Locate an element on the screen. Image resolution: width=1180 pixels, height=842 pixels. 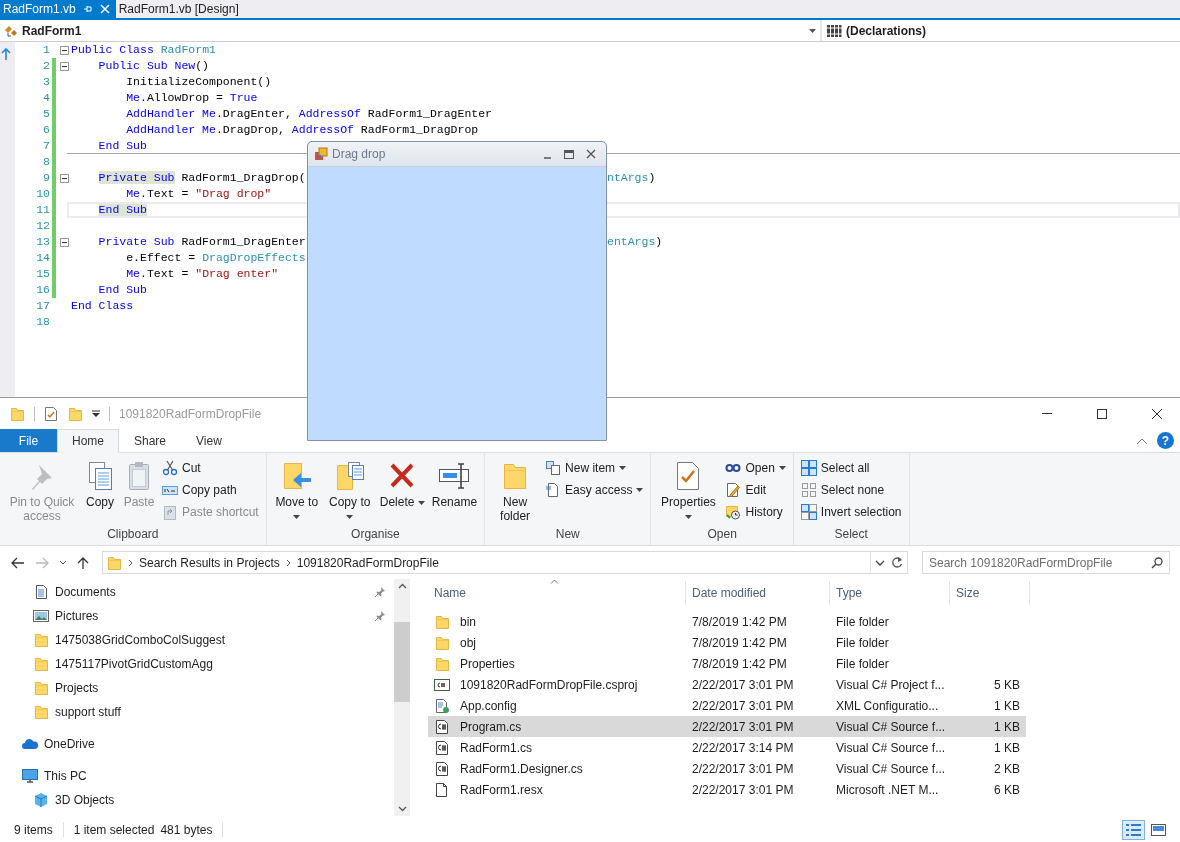
file-name: Properties is located at coordinates (487, 664).